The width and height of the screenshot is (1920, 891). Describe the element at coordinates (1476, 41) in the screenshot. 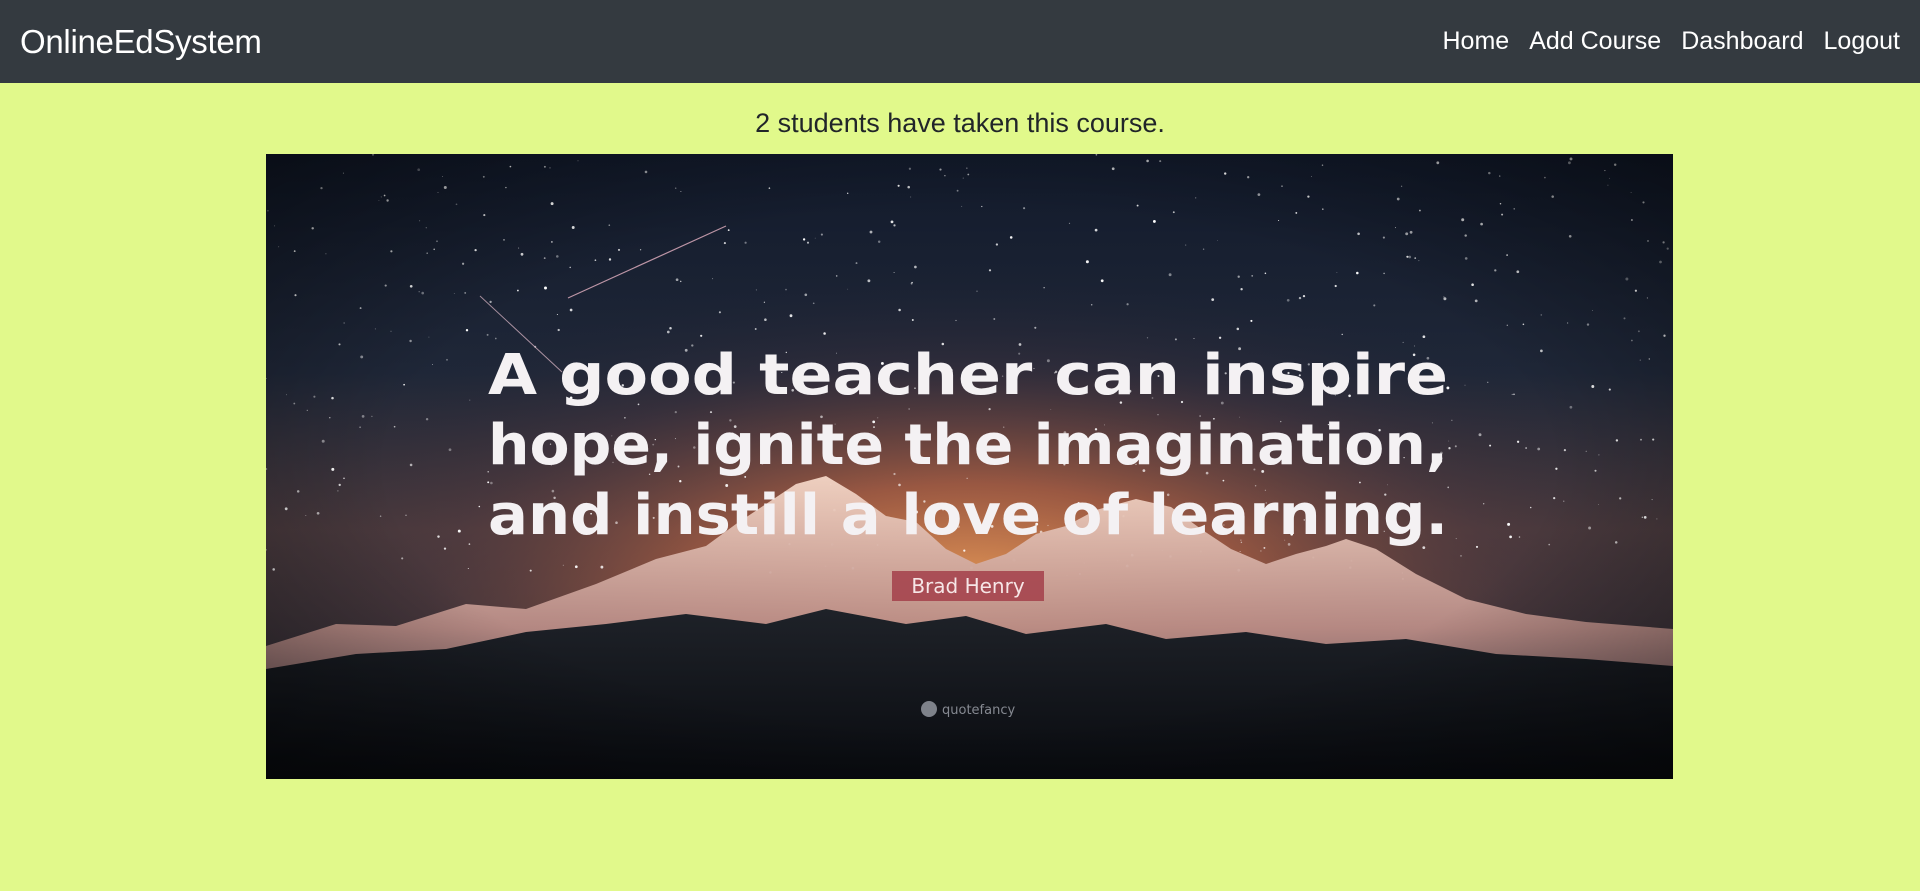

I see `nav-link-home: Home` at that location.